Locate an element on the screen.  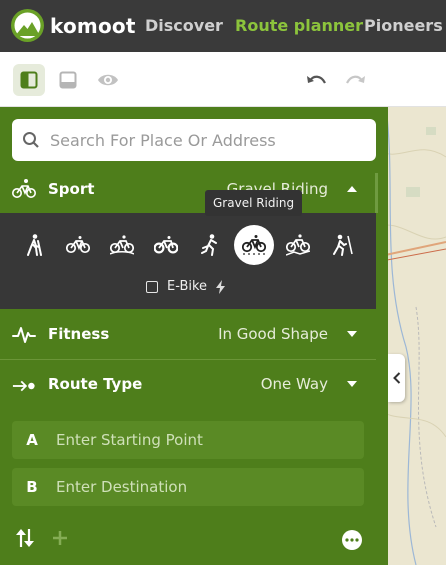
search-box is located at coordinates (194, 140).